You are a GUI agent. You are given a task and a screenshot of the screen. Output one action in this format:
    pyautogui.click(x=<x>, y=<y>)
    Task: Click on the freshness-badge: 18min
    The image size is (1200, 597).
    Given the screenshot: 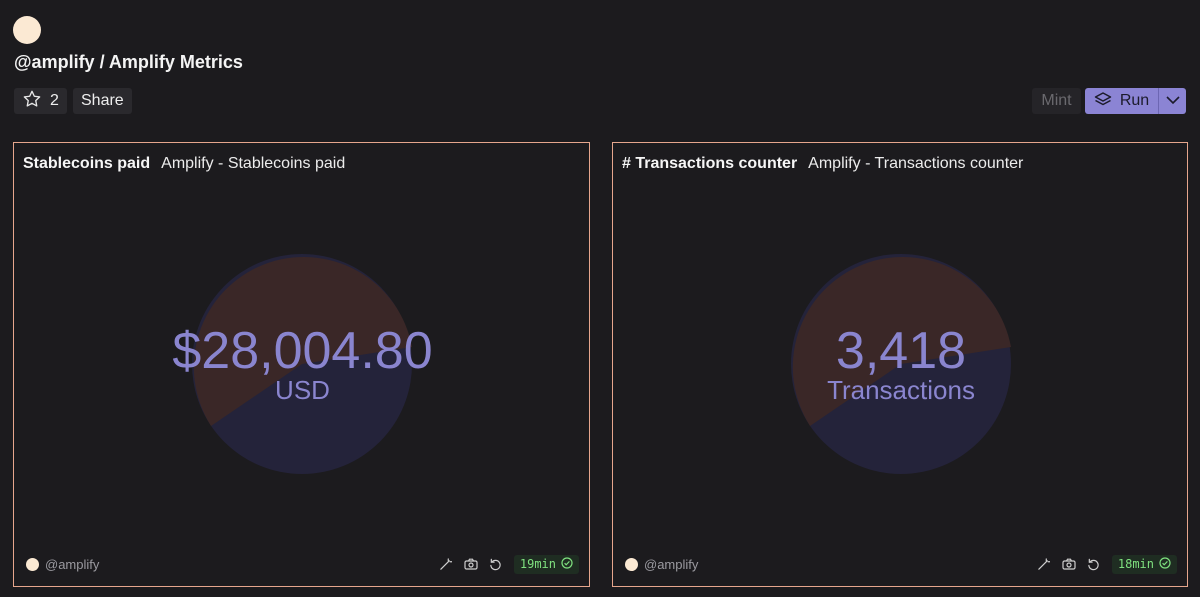 What is the action you would take?
    pyautogui.click(x=1144, y=564)
    